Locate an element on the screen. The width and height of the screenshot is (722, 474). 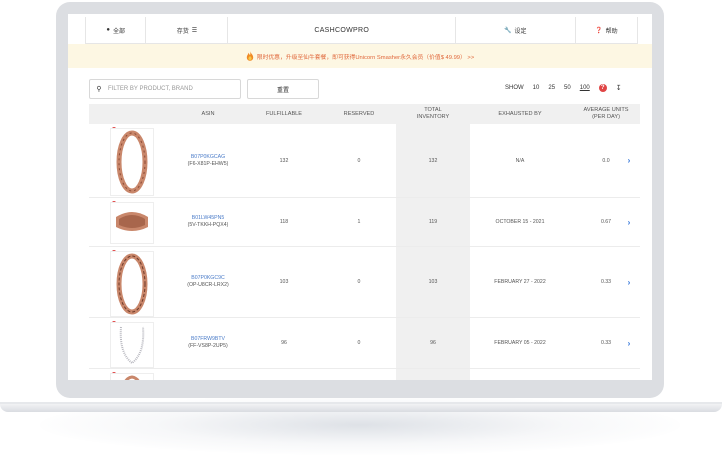
nav-inventory-label: 存货 is located at coordinates (182, 31).